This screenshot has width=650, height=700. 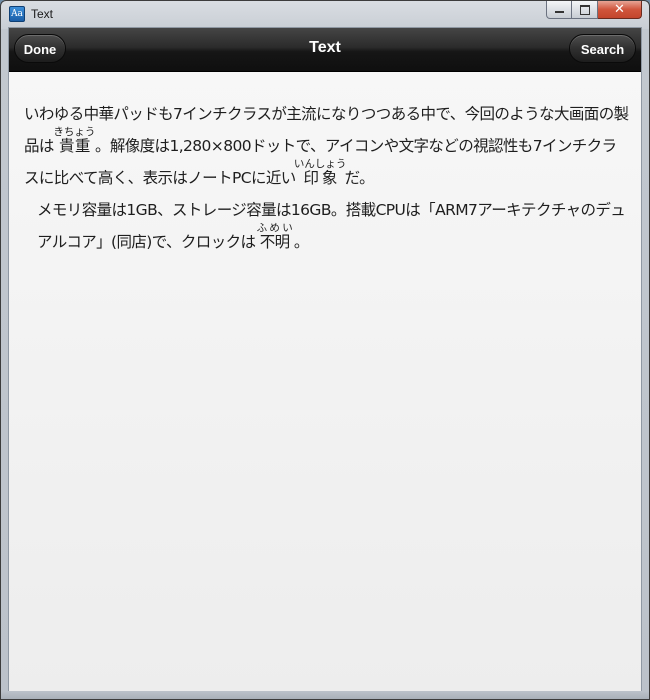 What do you see at coordinates (17, 14) in the screenshot?
I see `text-app-icon: Aa` at bounding box center [17, 14].